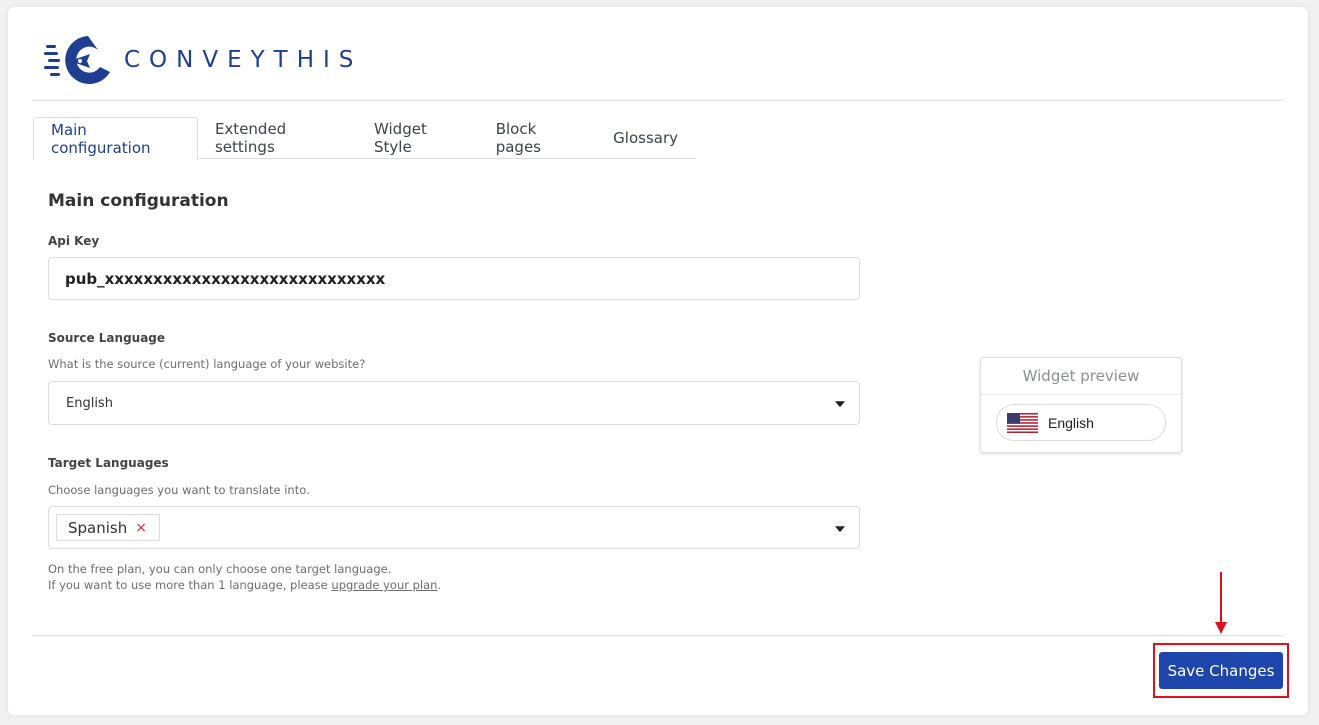 Image resolution: width=1319 pixels, height=725 pixels. I want to click on tab-main-configuration: Main configuration, so click(115, 138).